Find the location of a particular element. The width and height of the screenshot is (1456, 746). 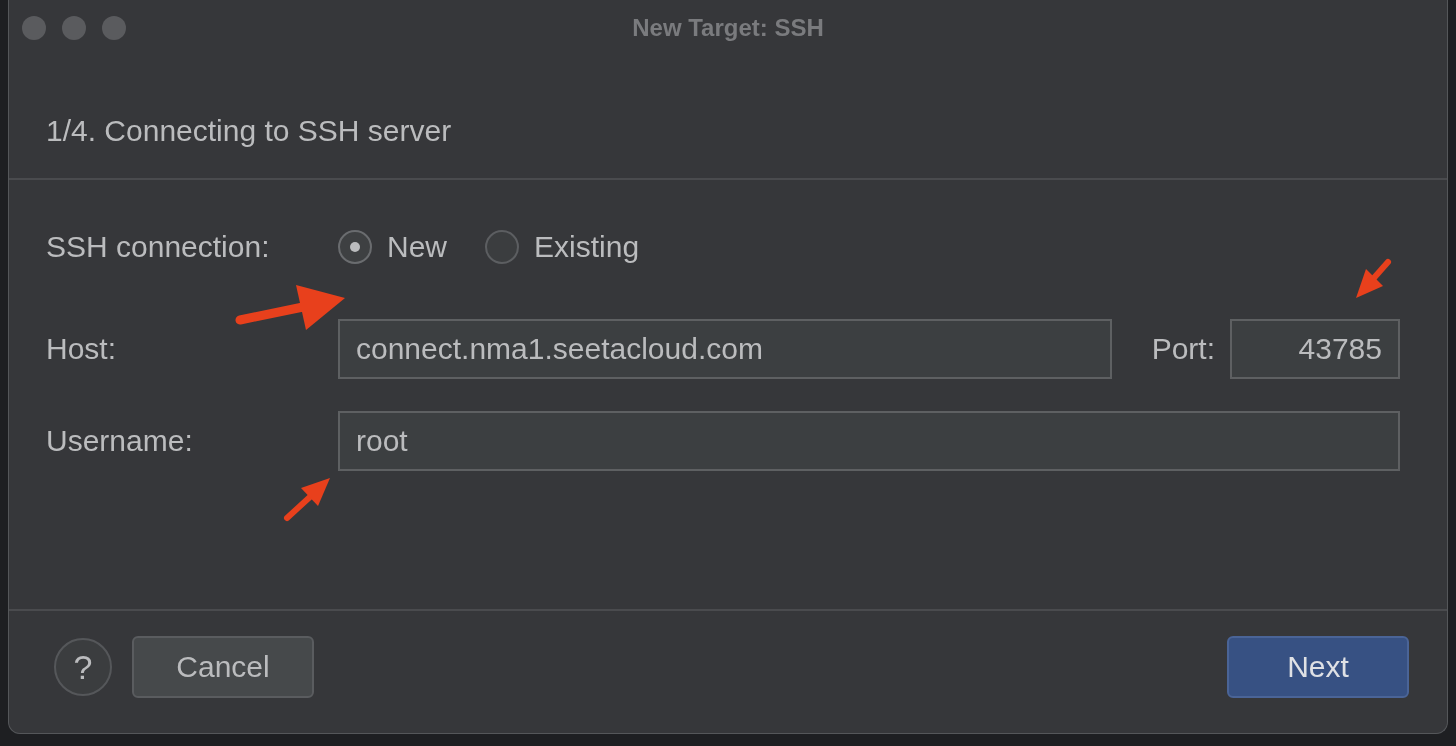

radio-label: Existing is located at coordinates (587, 247).